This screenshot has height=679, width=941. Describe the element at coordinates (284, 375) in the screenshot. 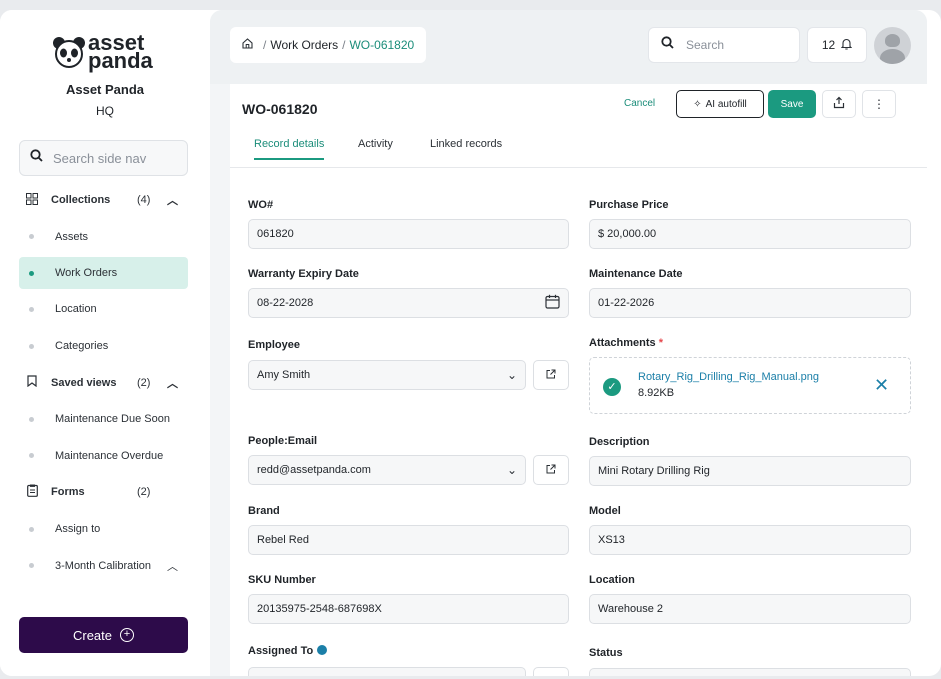

I see `employee-value: Amy Smith` at that location.